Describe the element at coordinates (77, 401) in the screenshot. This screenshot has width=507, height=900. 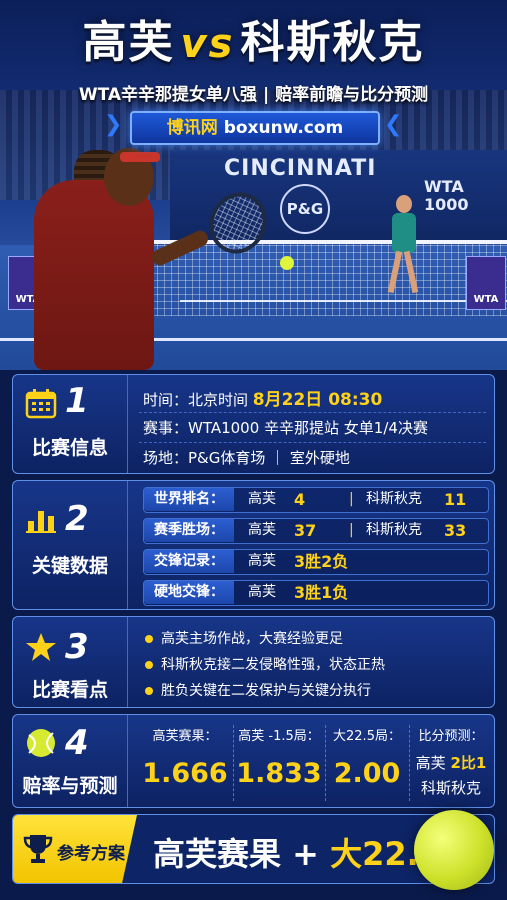
I see `section-number: 1` at that location.